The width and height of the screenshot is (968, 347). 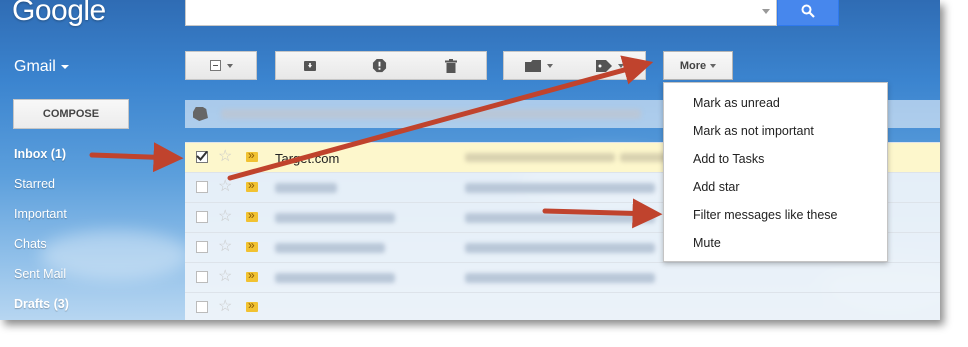 What do you see at coordinates (602, 213) in the screenshot?
I see `arrow-to-filter-messages` at bounding box center [602, 213].